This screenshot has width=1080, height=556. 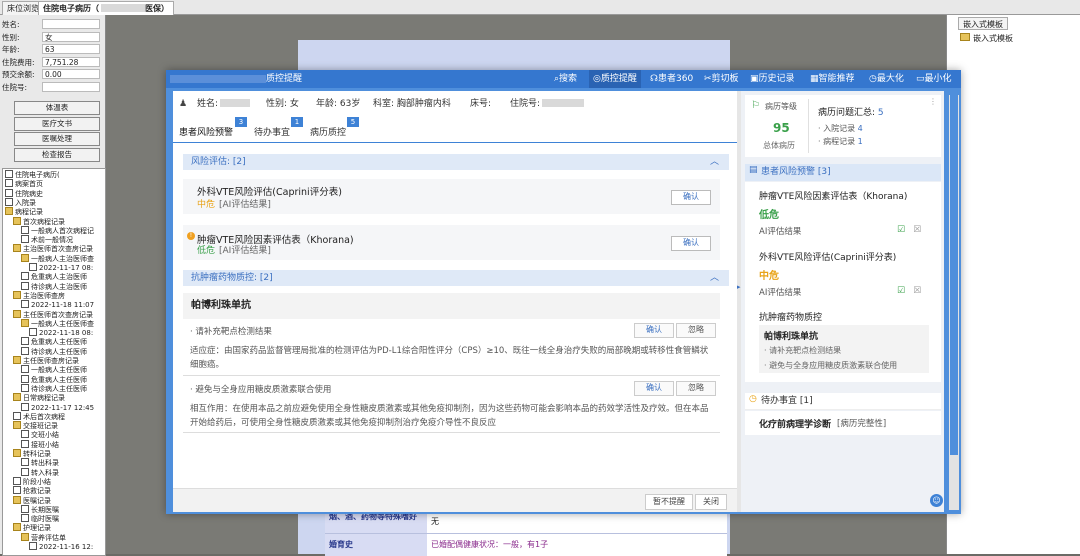 What do you see at coordinates (71, 74) in the screenshot?
I see `field-value: 0.00` at bounding box center [71, 74].